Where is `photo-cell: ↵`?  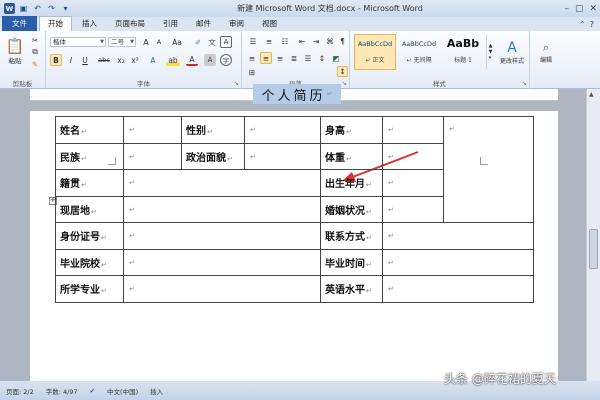 photo-cell: ↵ is located at coordinates (488, 169).